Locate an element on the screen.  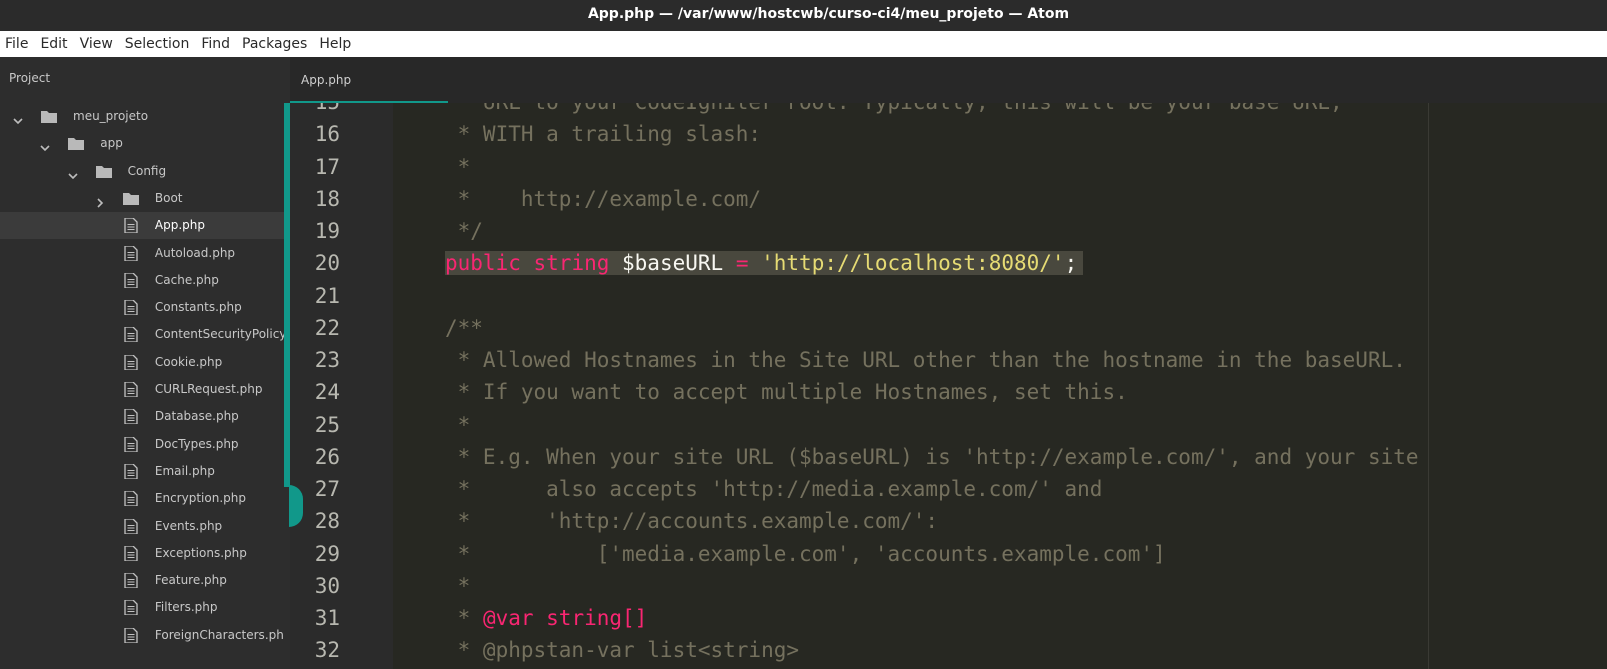
tree-file: Cookie.php is located at coordinates (145, 362).